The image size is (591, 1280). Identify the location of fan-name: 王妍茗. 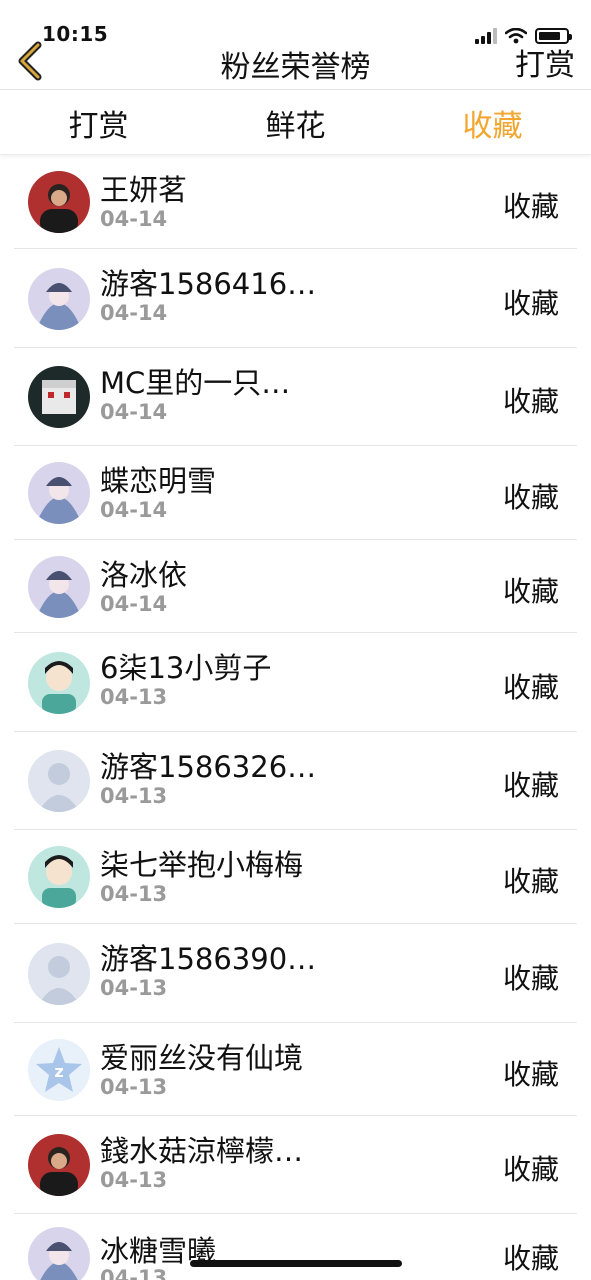
(144, 190).